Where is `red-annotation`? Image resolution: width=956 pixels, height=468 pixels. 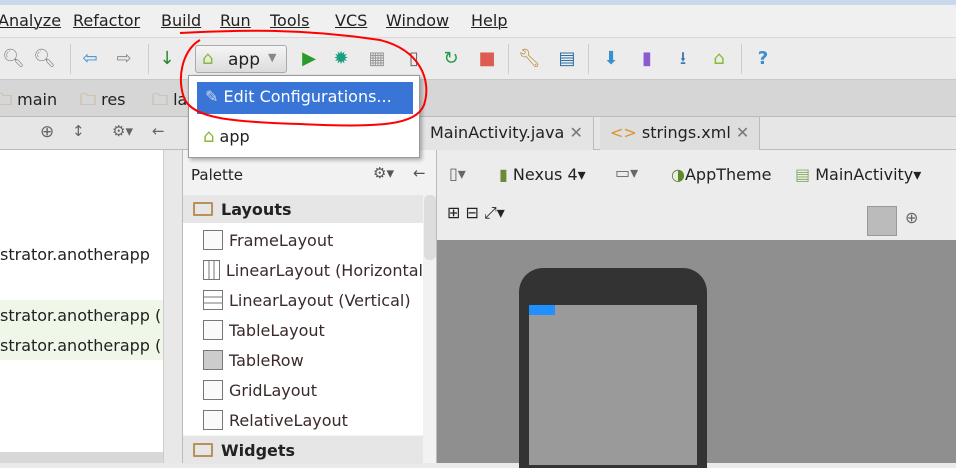 red-annotation is located at coordinates (303, 78).